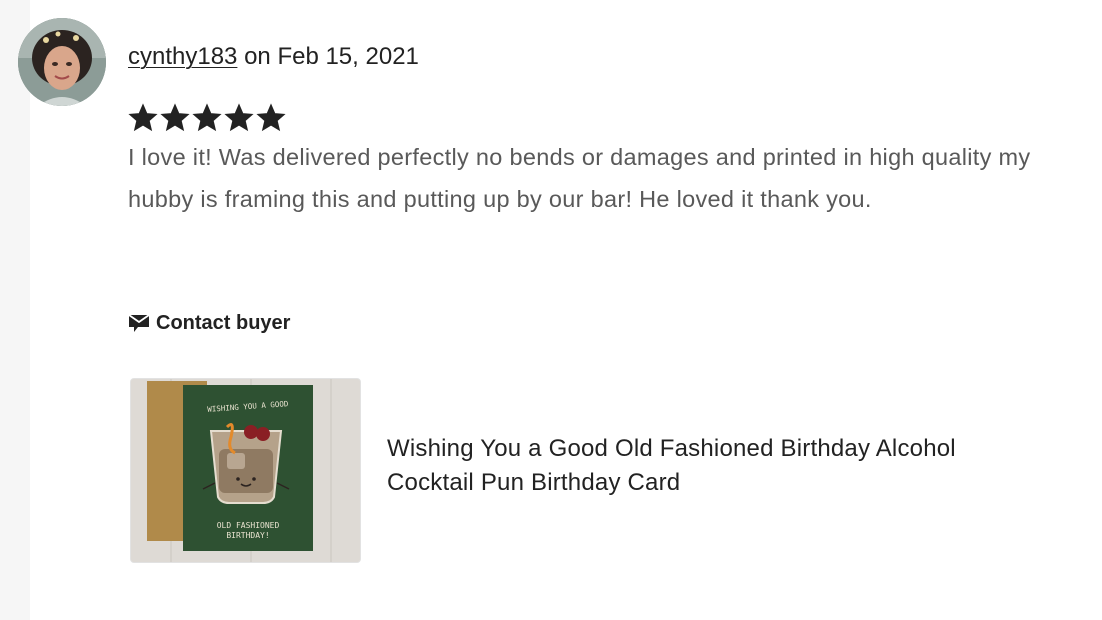 Image resolution: width=1102 pixels, height=620 pixels. What do you see at coordinates (182, 56) in the screenshot?
I see `reviewer-username-link: cynthy183` at bounding box center [182, 56].